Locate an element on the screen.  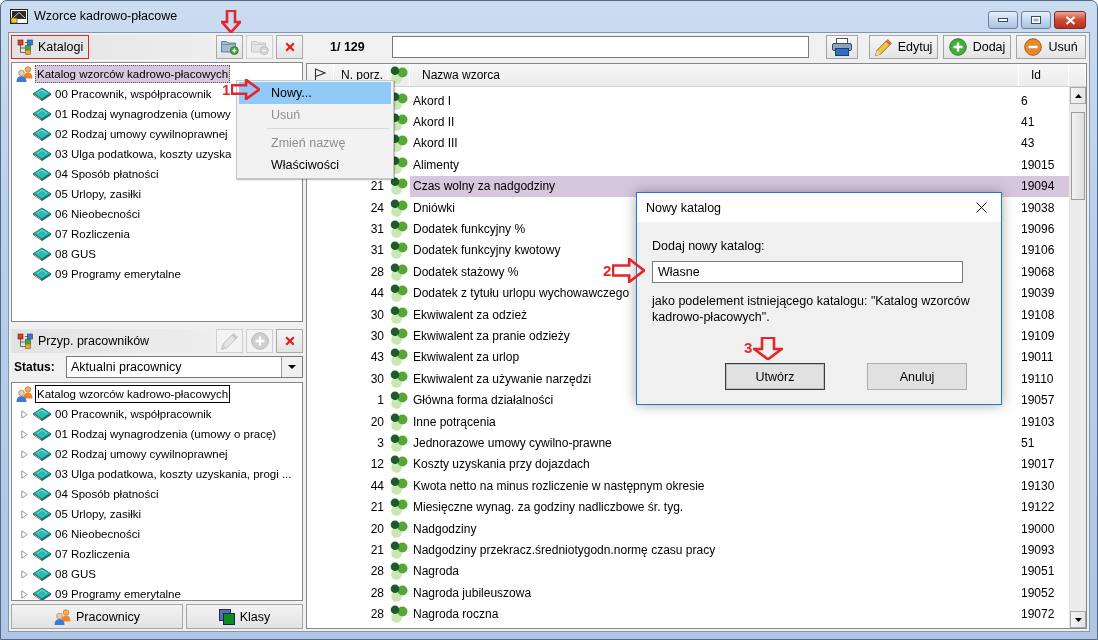
scroll-up-button is located at coordinates (1078, 95).